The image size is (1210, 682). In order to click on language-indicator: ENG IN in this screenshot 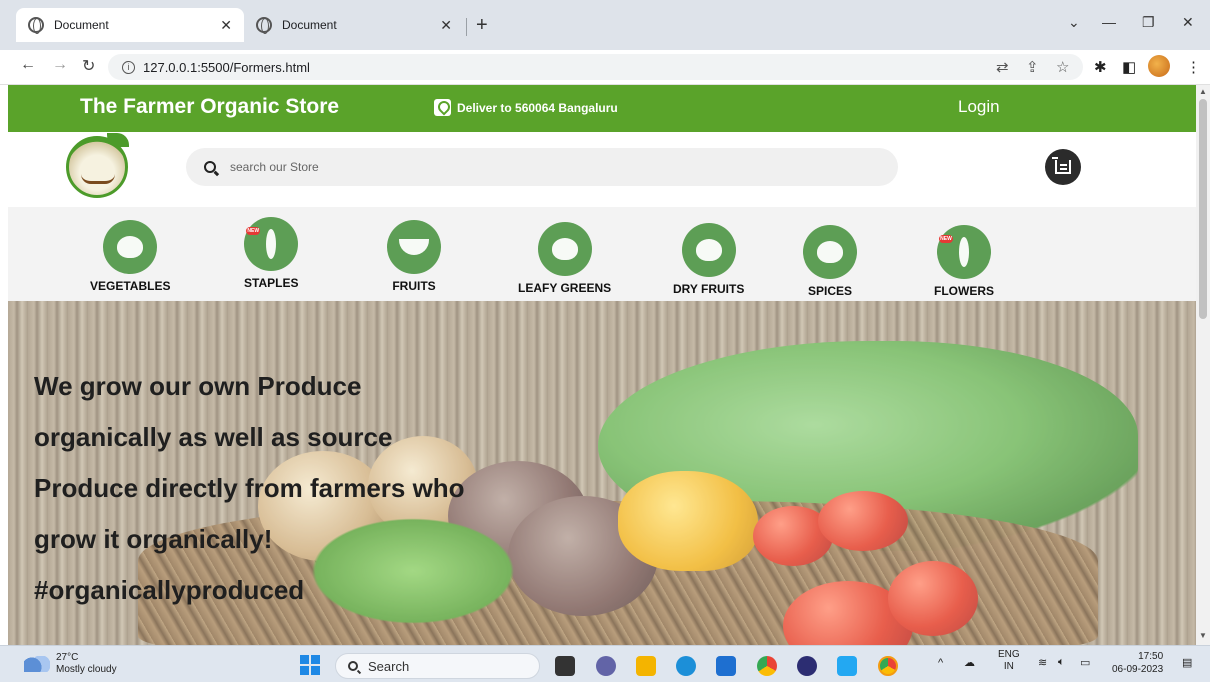, I will do `click(1009, 661)`.